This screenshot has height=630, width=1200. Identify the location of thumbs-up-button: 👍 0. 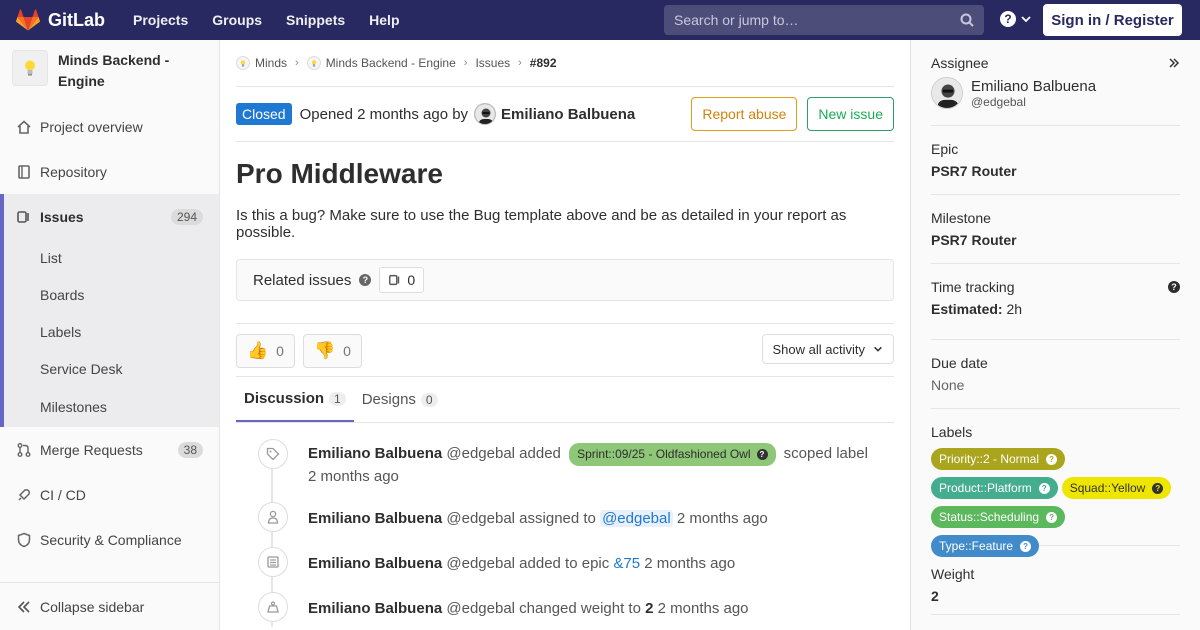
(265, 351).